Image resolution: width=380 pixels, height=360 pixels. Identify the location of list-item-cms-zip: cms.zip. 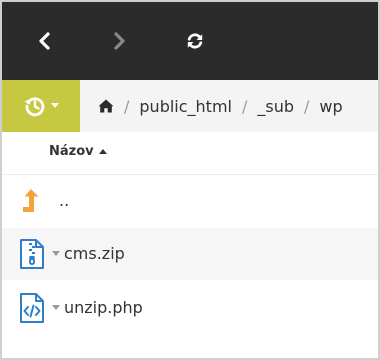
(190, 254).